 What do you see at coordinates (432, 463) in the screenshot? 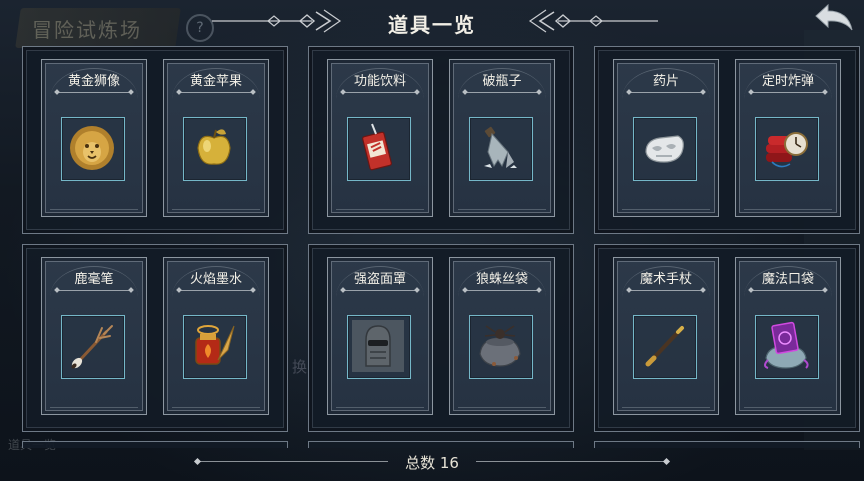
I see `total-count: 总数 16` at bounding box center [432, 463].